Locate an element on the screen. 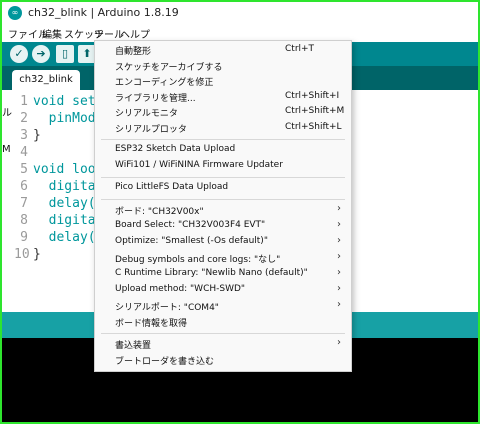 Image resolution: width=480 pixels, height=424 pixels. shortcut-text: Ctrl+Shift+I is located at coordinates (312, 96).